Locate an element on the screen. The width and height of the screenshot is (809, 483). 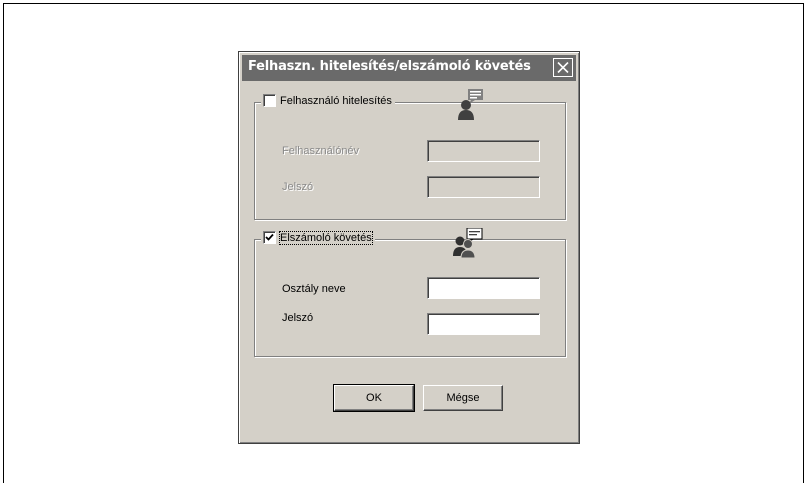
account-track-legend: Elszámoló követés is located at coordinates (318, 237).